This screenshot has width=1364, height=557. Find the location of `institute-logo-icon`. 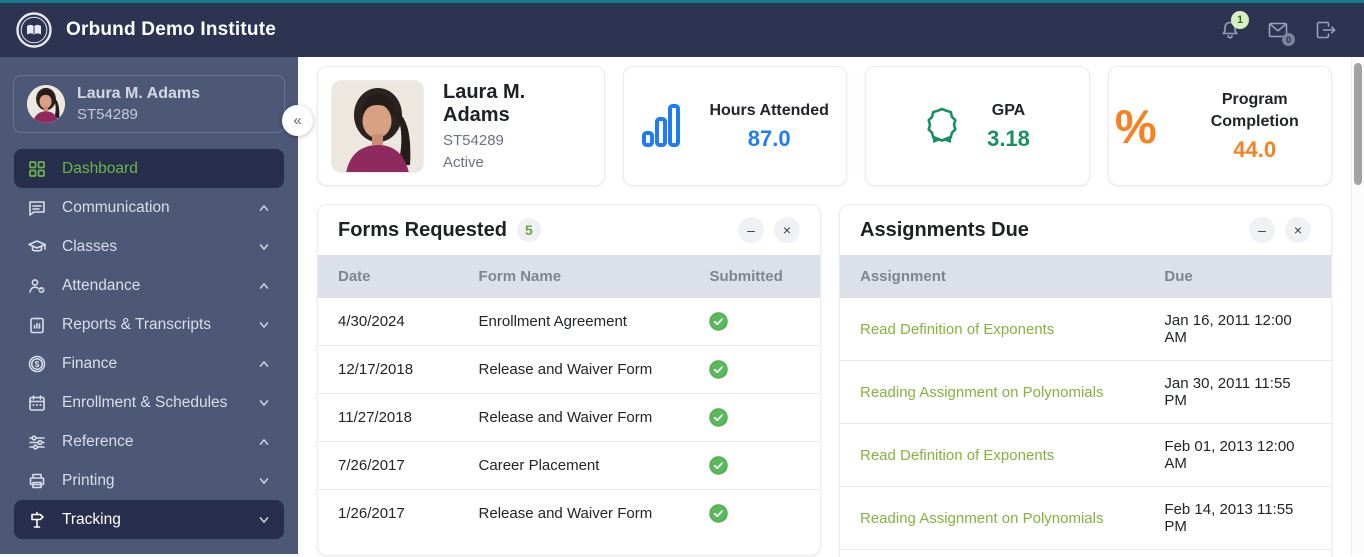

institute-logo-icon is located at coordinates (34, 30).